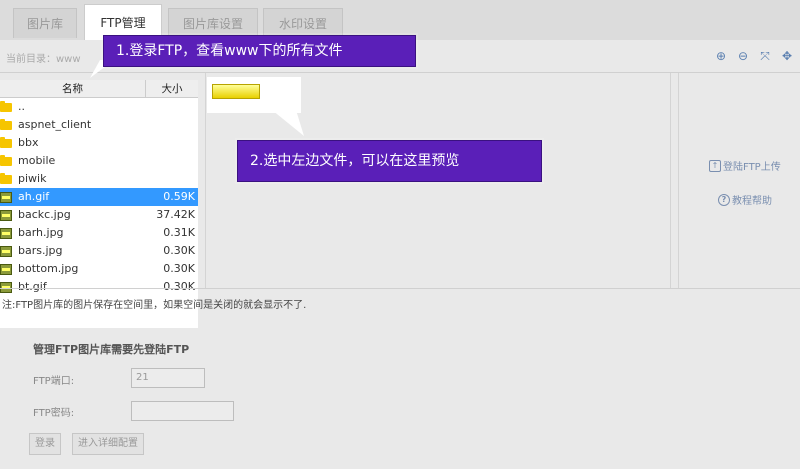 Image resolution: width=800 pixels, height=469 pixels. What do you see at coordinates (45, 23) in the screenshot?
I see `tab-image-library: 图片库` at bounding box center [45, 23].